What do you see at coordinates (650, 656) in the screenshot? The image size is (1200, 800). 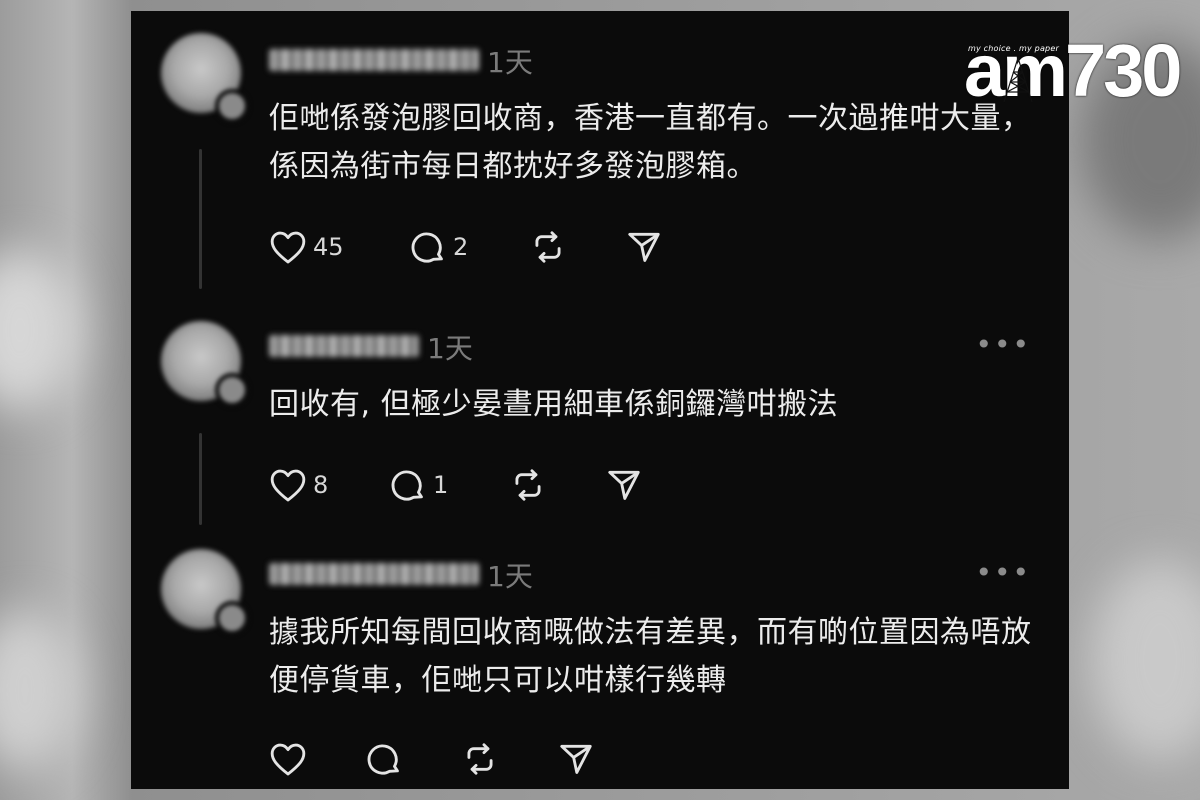 I see `post-text: 據我所知每間回收商嘅做法有差異，而有啲位置因為唔放便停貨車，佢哋只可以咁樣行幾轉` at bounding box center [650, 656].